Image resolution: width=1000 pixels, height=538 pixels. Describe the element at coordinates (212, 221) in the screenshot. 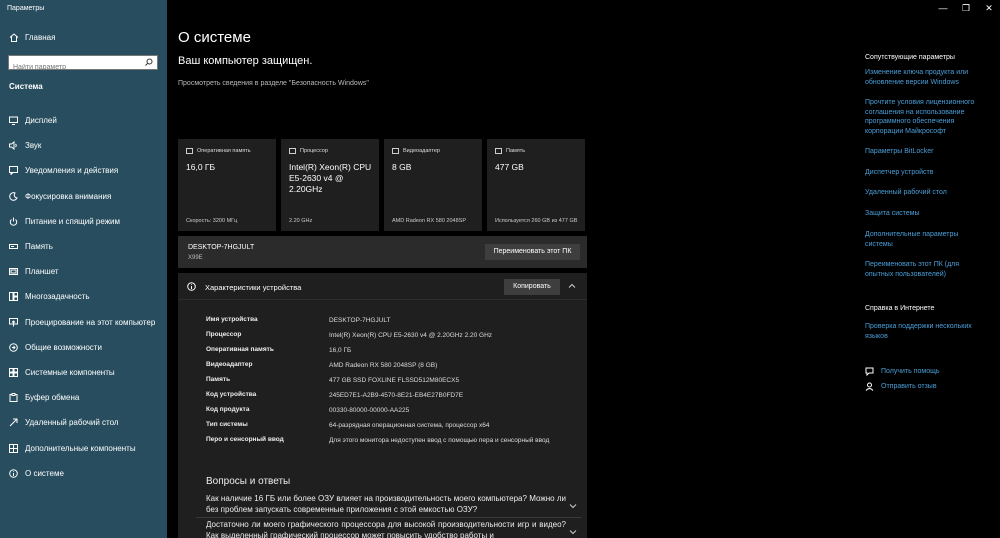

I see `card-sub: Скорость: 3200 МГц` at that location.